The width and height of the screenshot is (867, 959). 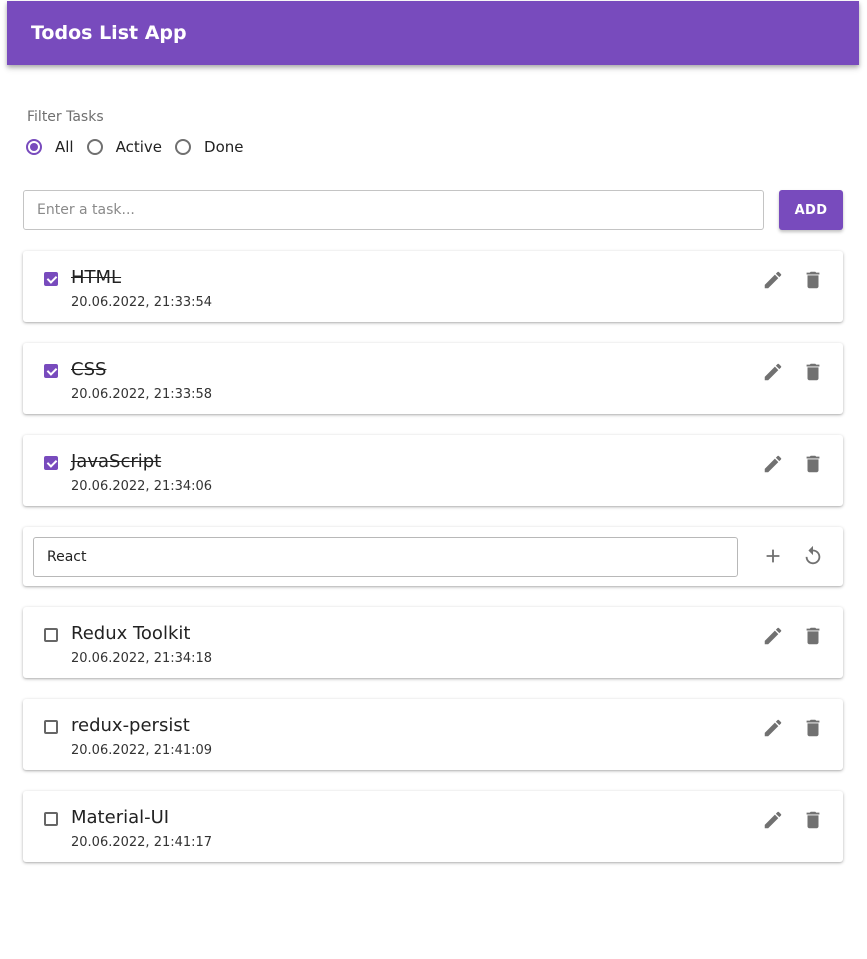 What do you see at coordinates (50, 147) in the screenshot?
I see `filter-option-all: All` at bounding box center [50, 147].